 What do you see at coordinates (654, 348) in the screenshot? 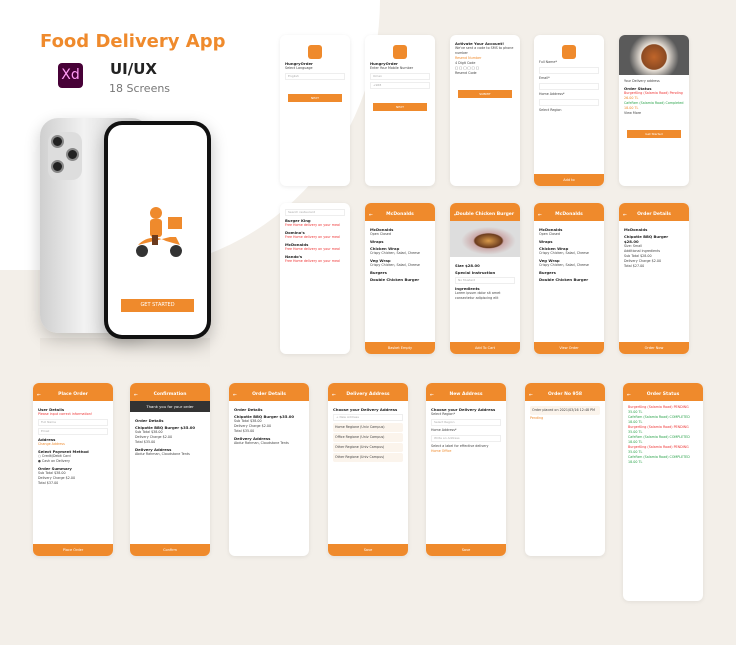
I see `bottom-action-button: Order Now` at bounding box center [654, 348].